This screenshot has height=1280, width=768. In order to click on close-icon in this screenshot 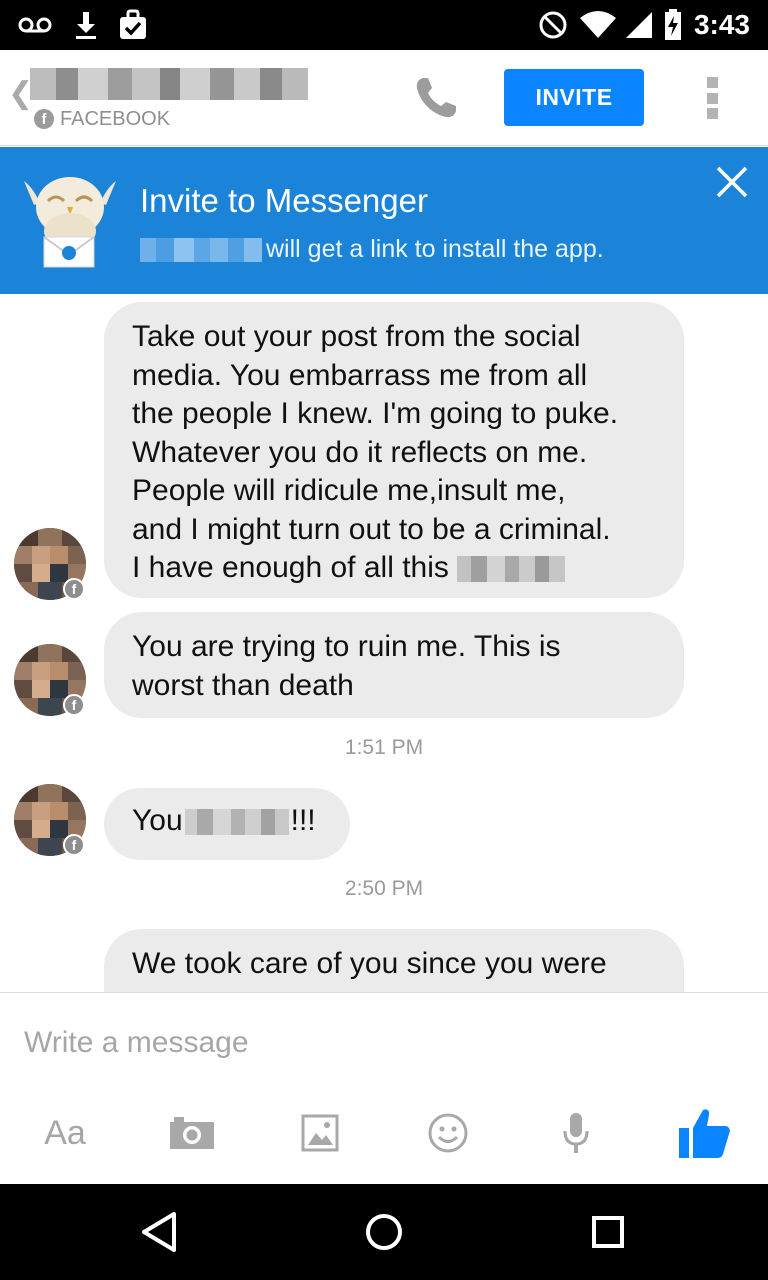, I will do `click(732, 182)`.